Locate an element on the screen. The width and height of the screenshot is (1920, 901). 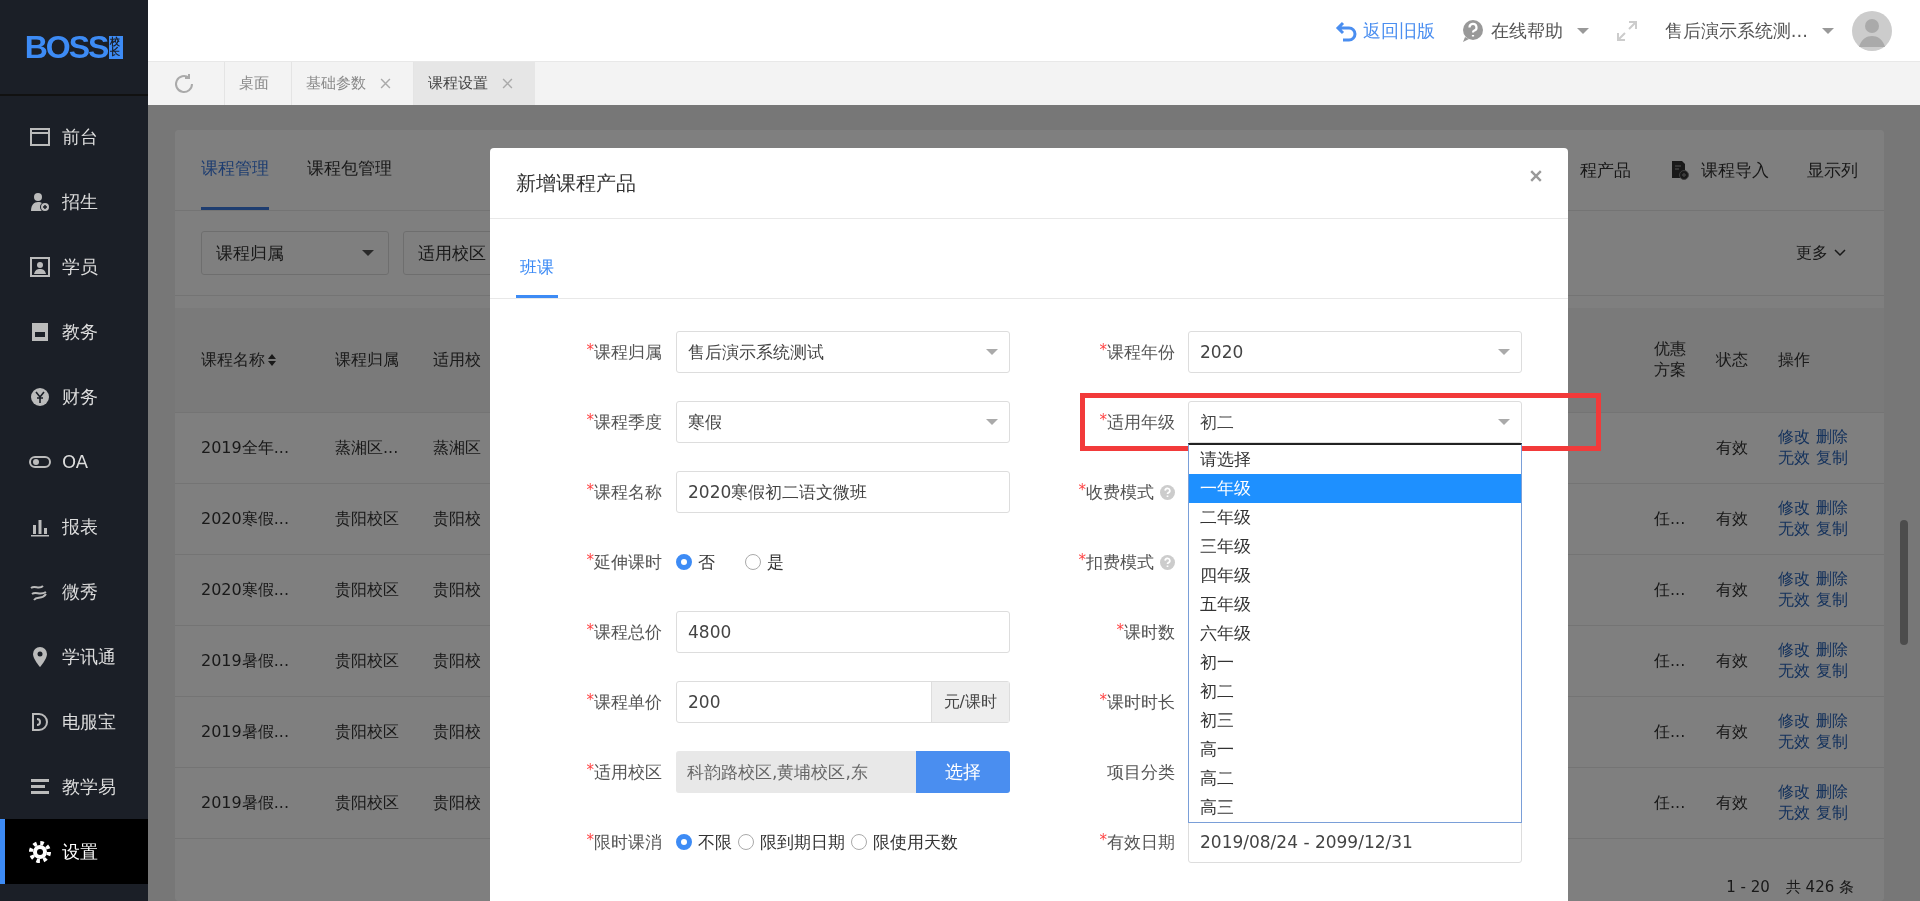
sidebar-item: 学讯通 is located at coordinates (74, 656).